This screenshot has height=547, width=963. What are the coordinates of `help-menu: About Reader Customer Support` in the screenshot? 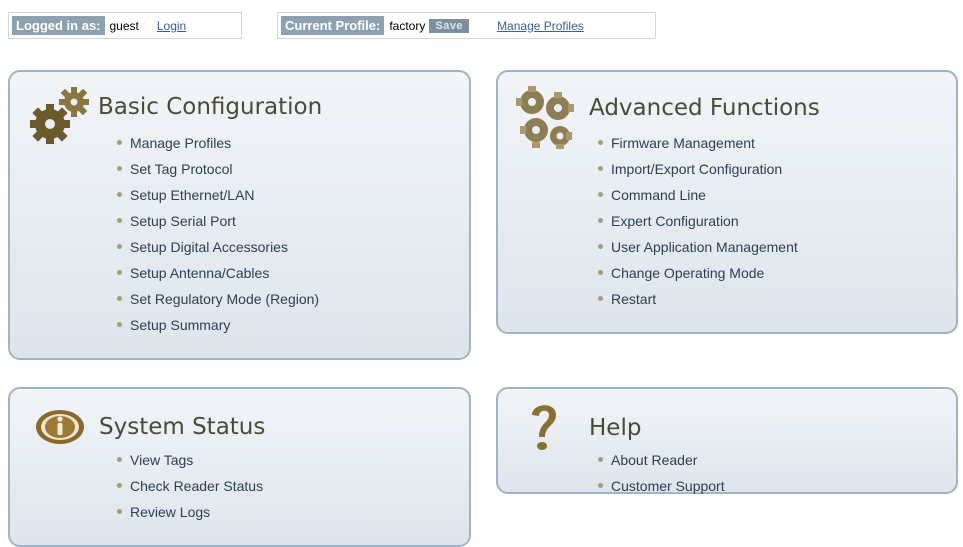 It's located at (661, 473).